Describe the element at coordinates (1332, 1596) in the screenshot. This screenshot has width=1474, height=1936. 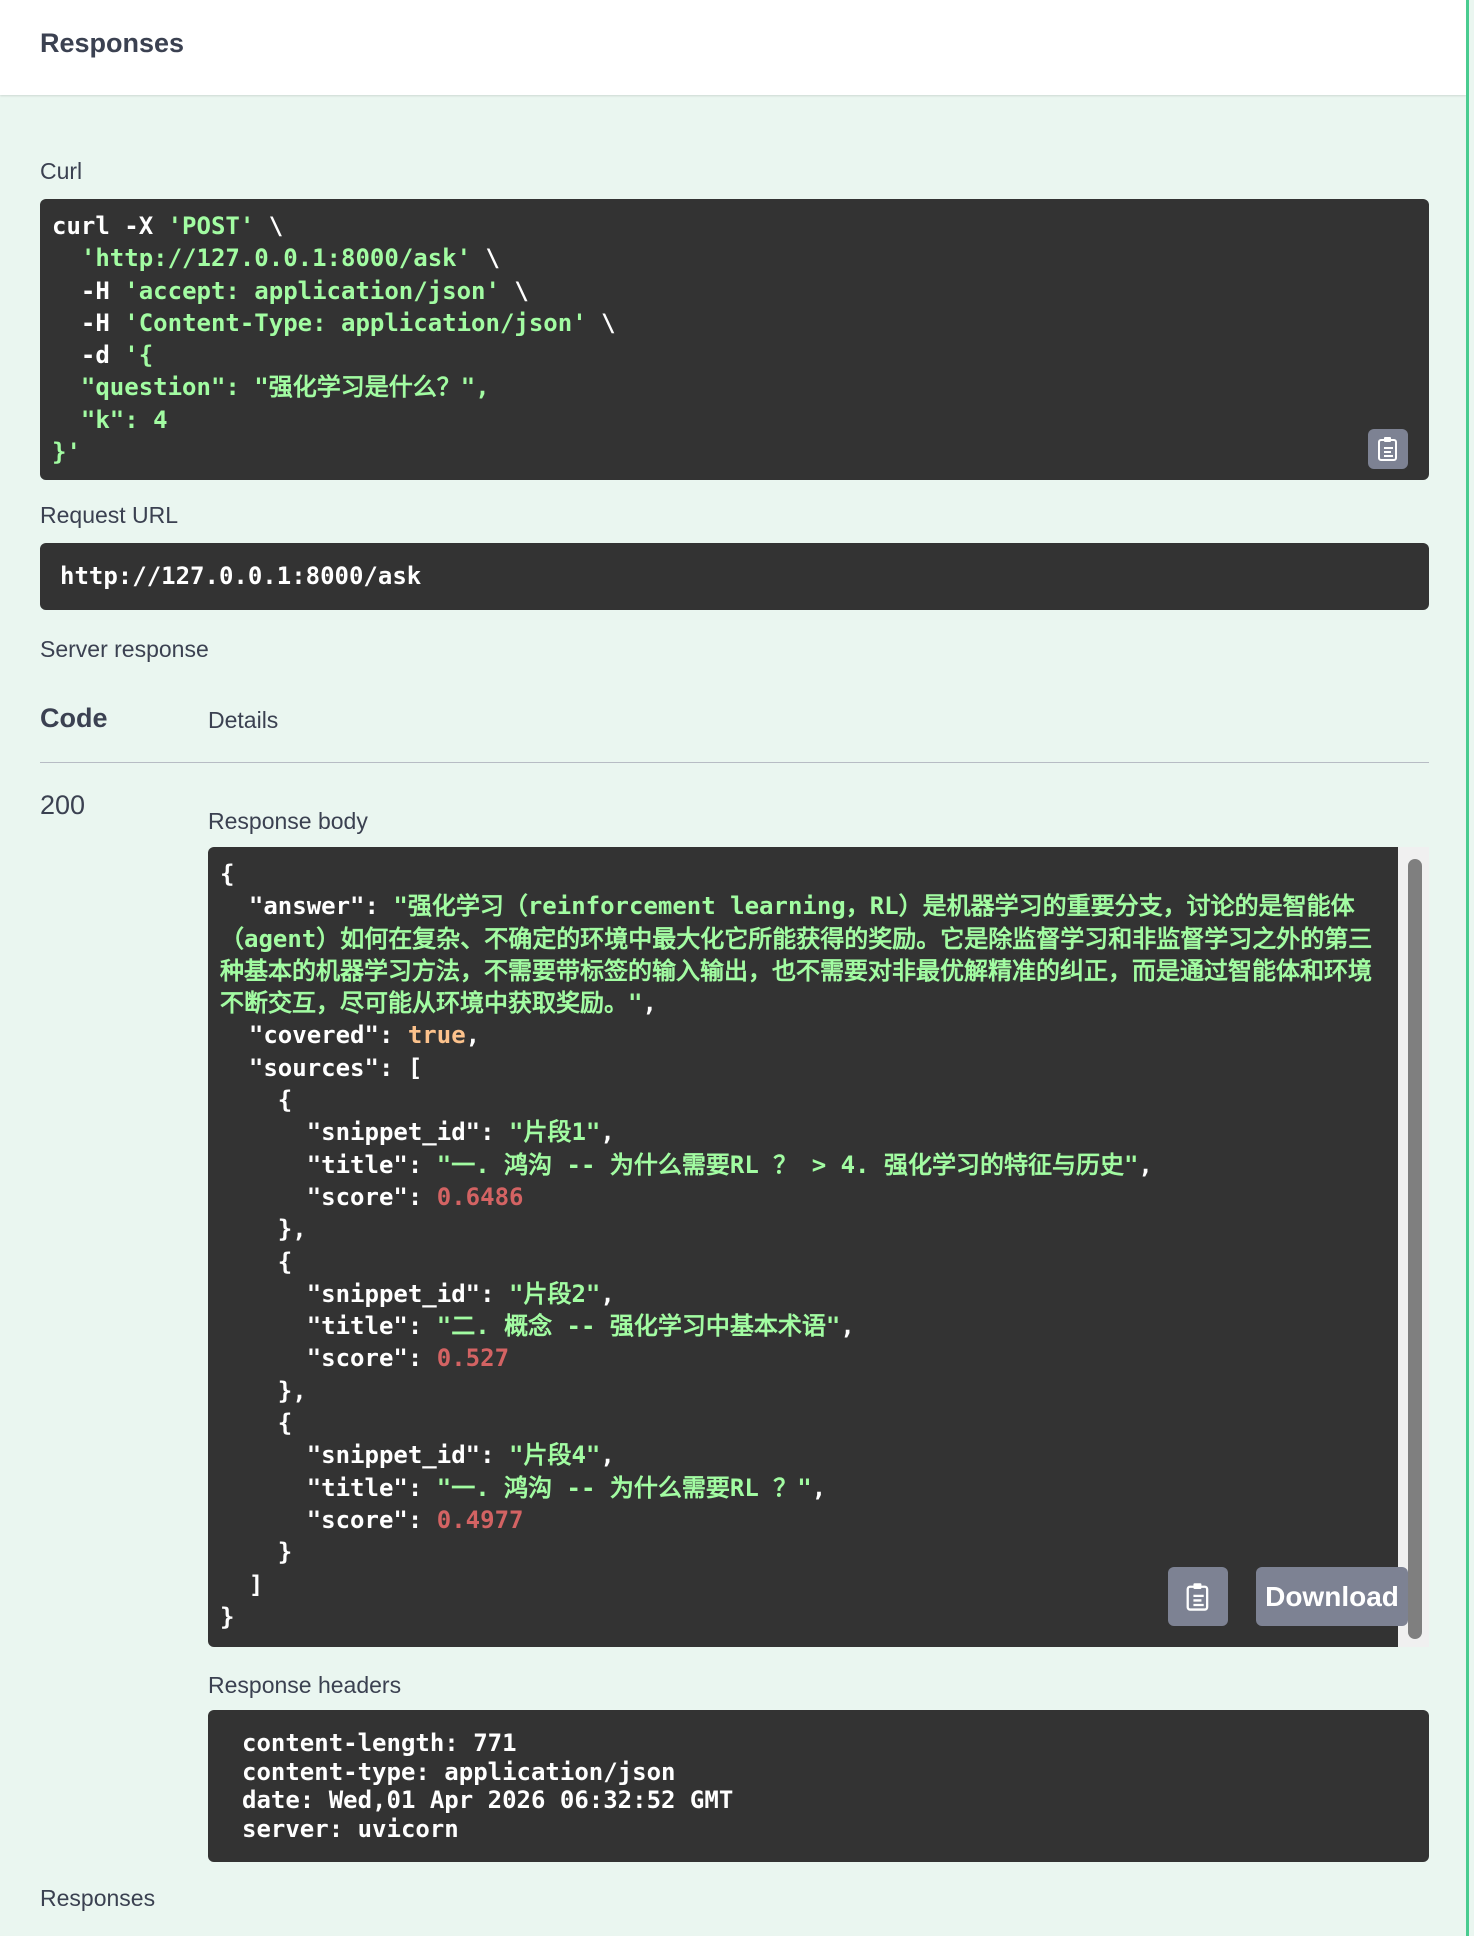
I see `download-button: Download` at that location.